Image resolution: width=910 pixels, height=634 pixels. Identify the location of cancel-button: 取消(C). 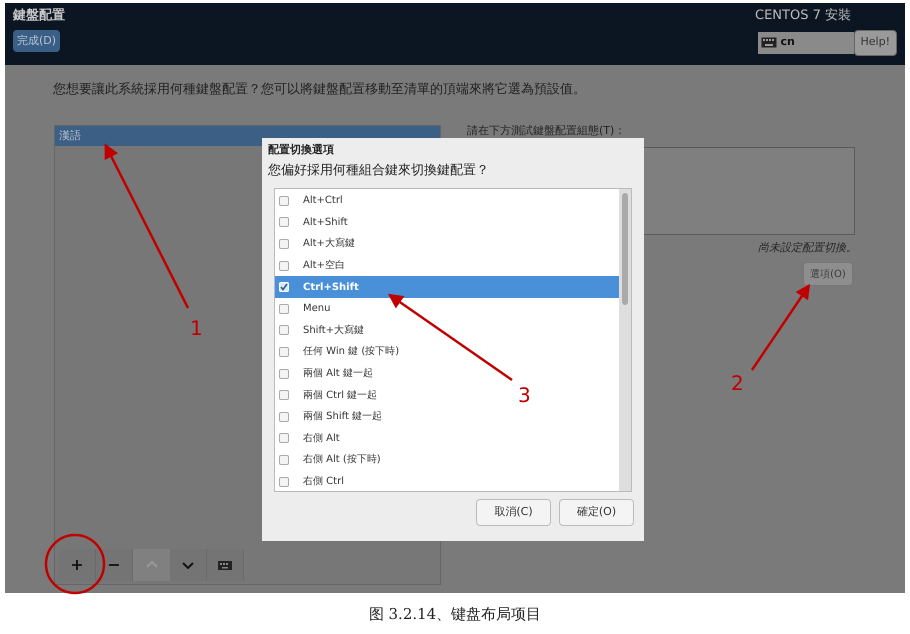
(513, 512).